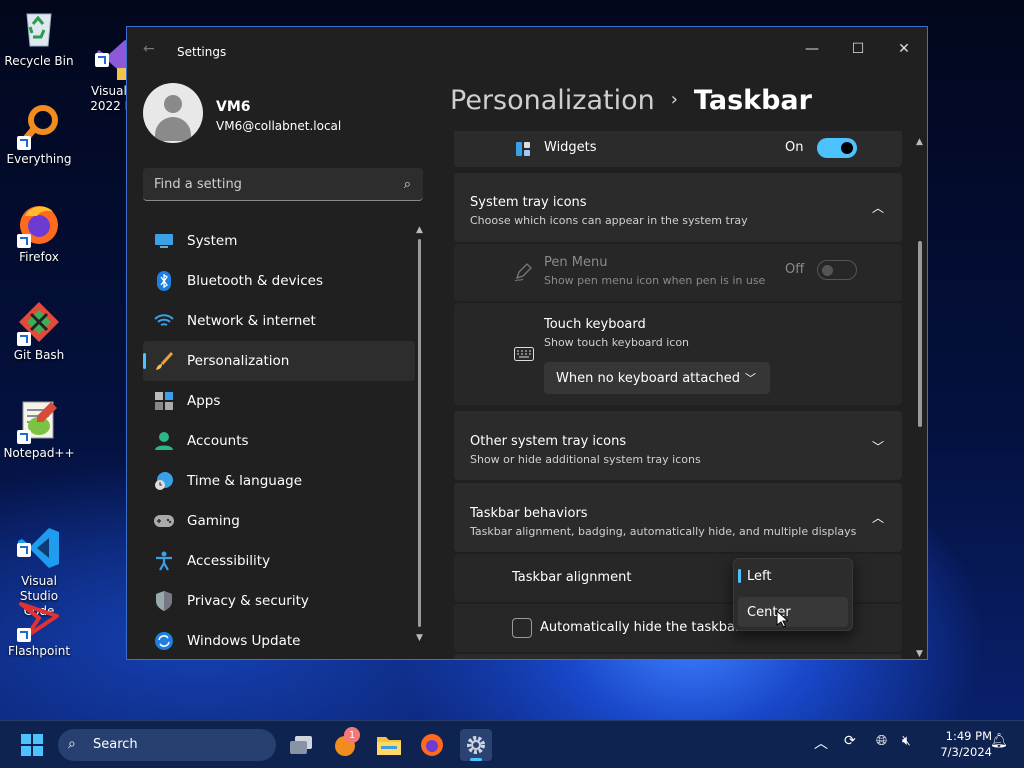  Describe the element at coordinates (283, 184) in the screenshot. I see `find-setting-search-box: Find a setting ⌕` at that location.